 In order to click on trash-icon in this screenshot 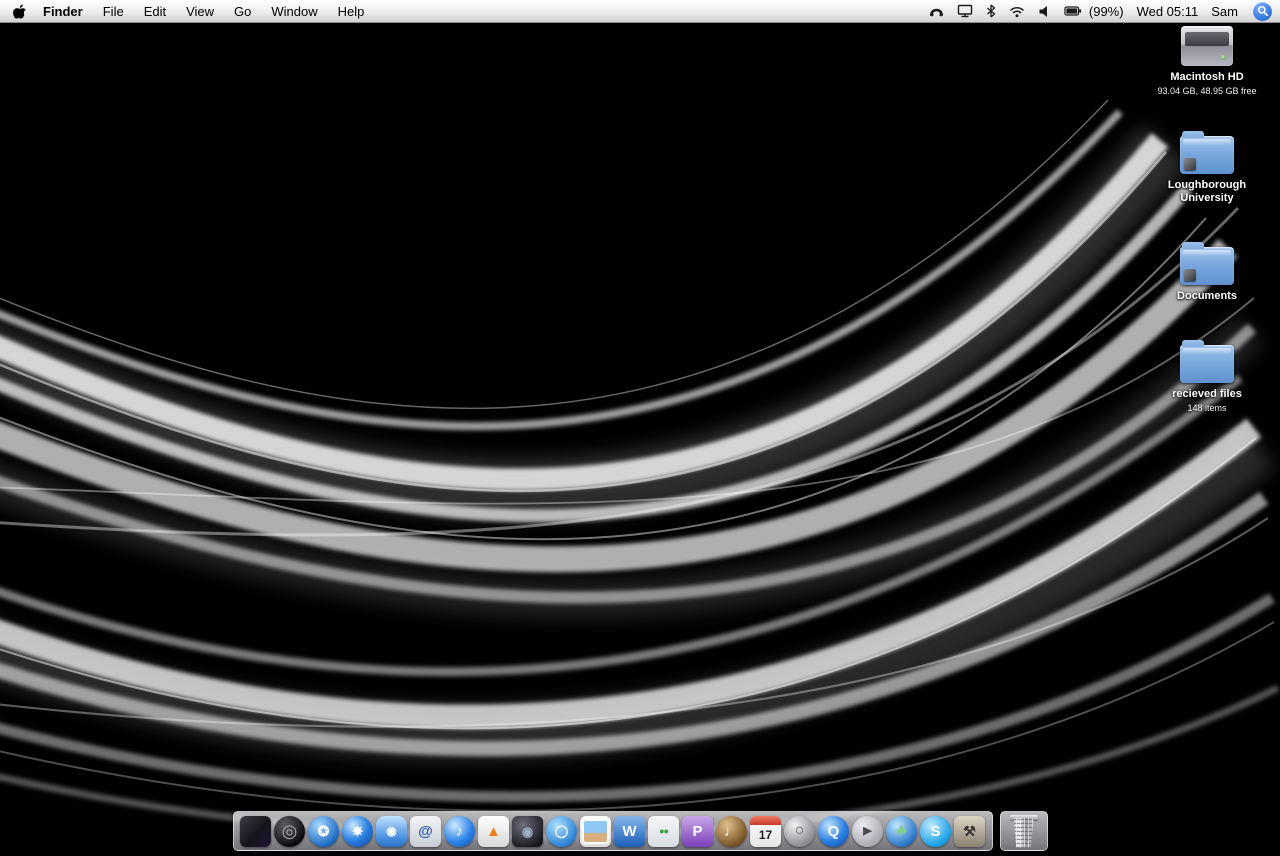, I will do `click(1023, 831)`.